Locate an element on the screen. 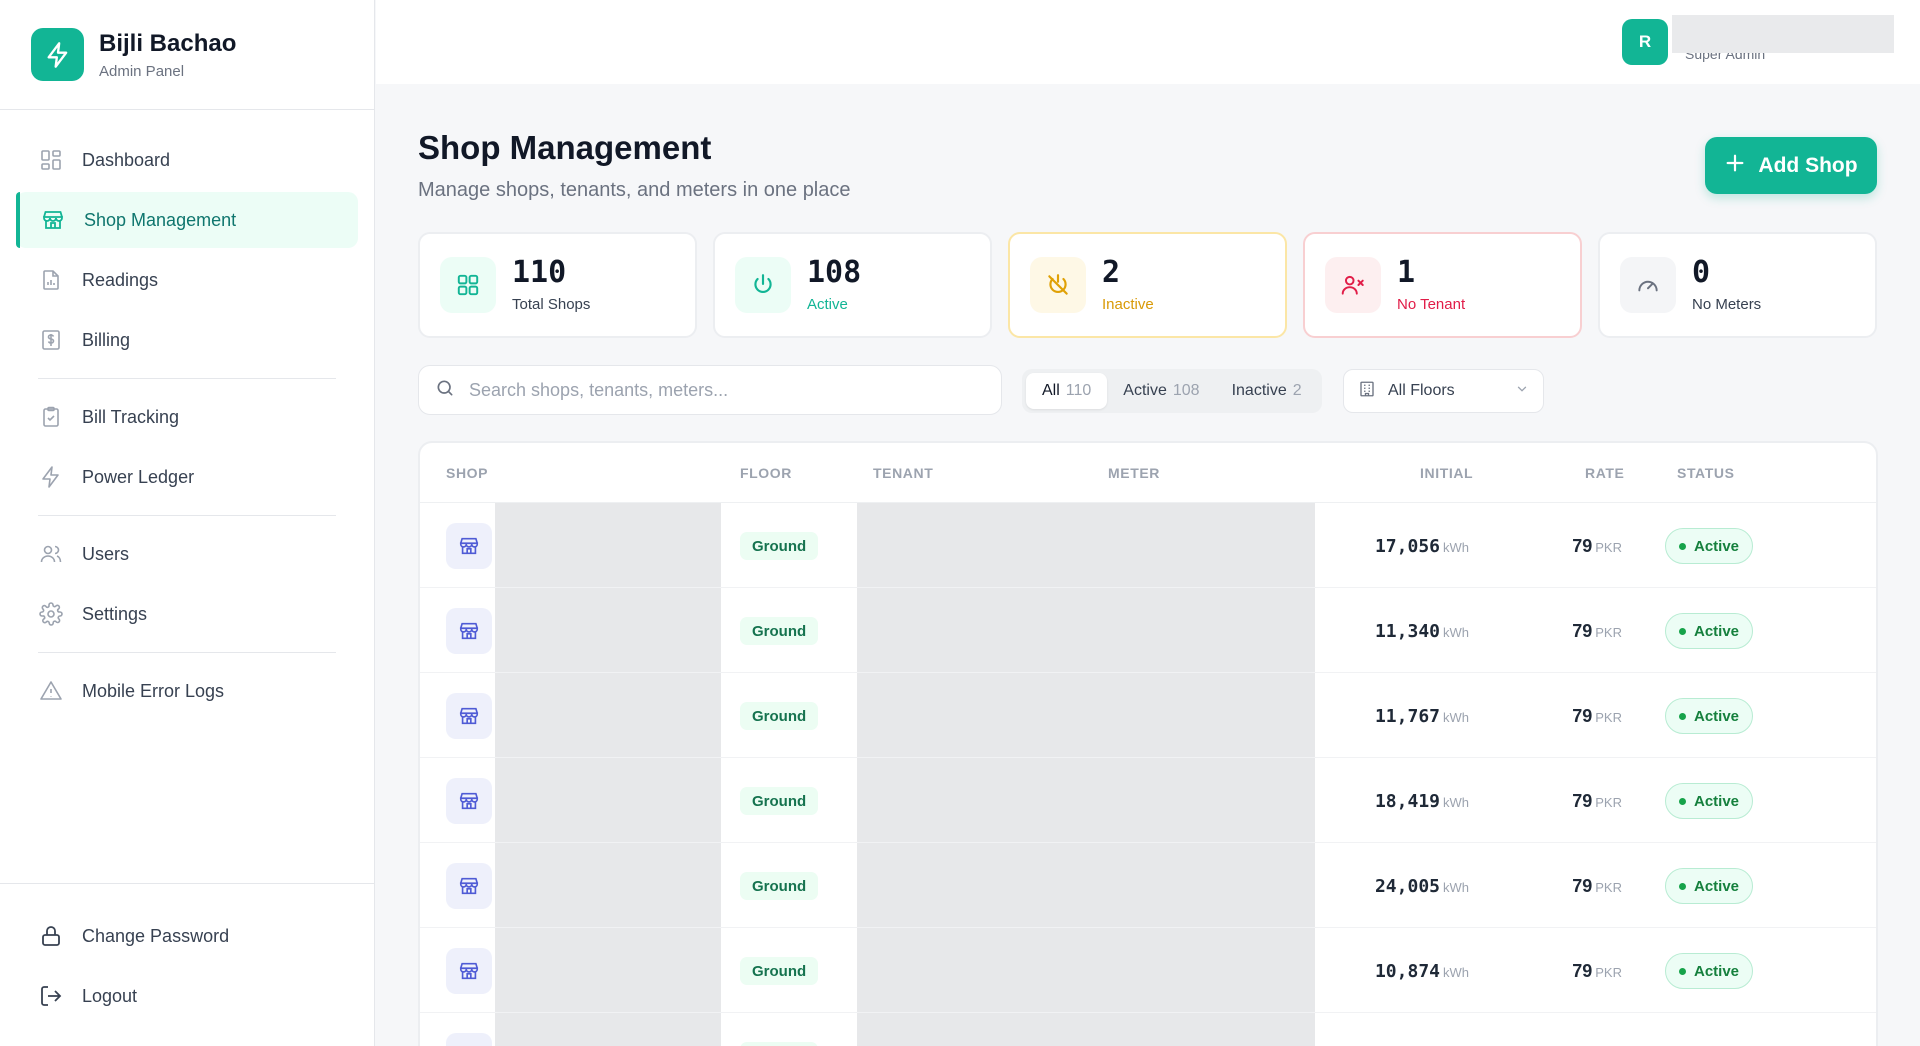 The width and height of the screenshot is (1920, 1046). power-off-icon is located at coordinates (1058, 285).